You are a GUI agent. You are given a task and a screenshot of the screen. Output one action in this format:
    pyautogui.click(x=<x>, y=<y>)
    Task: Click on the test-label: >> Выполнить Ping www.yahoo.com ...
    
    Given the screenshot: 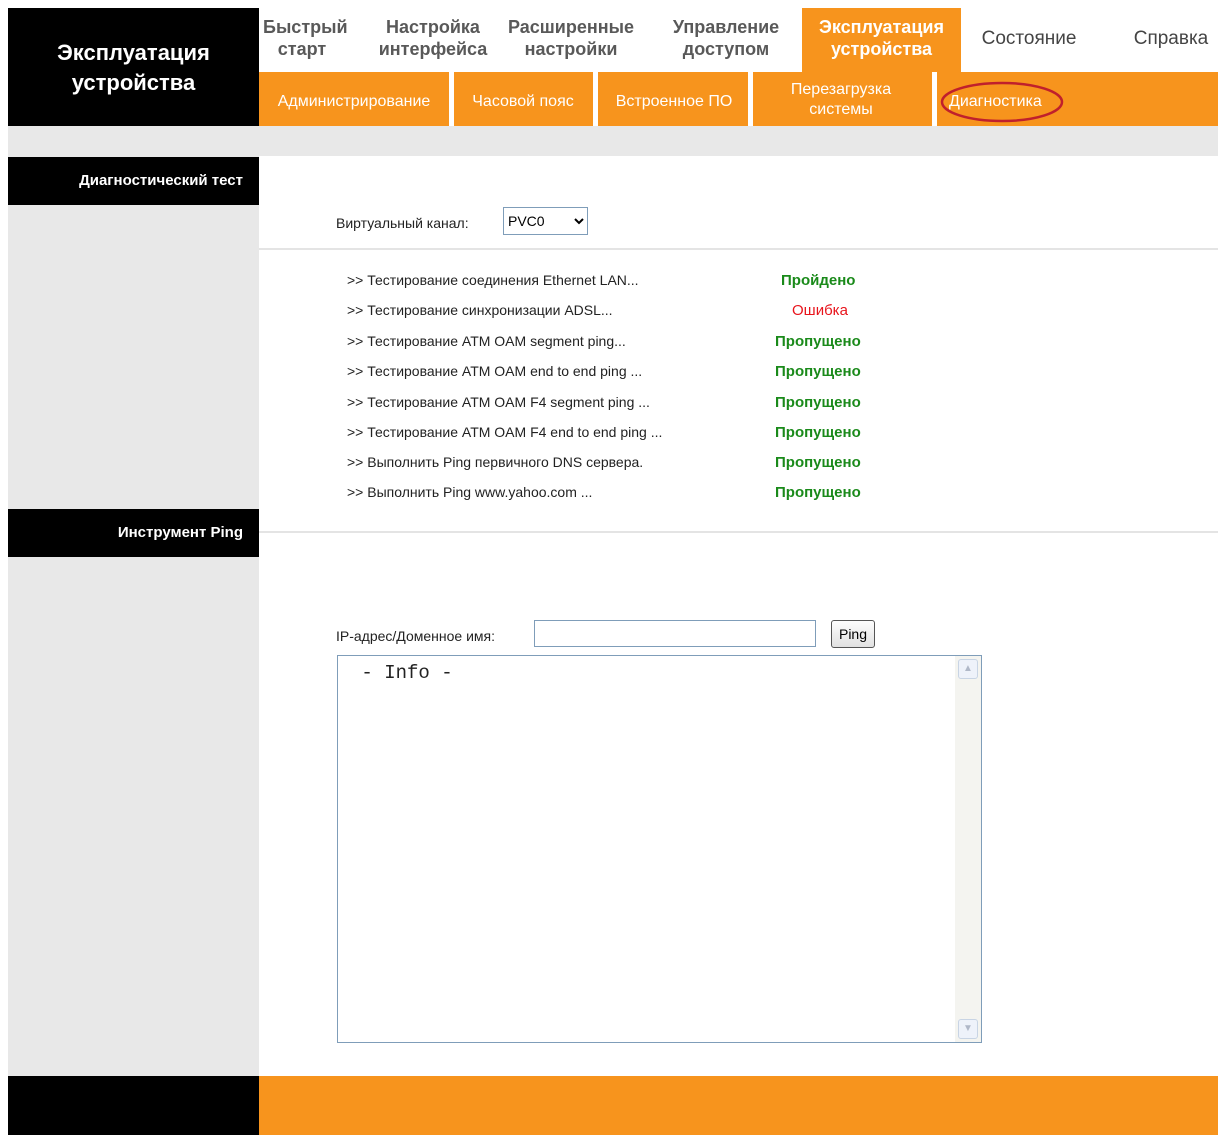 What is the action you would take?
    pyautogui.click(x=470, y=492)
    